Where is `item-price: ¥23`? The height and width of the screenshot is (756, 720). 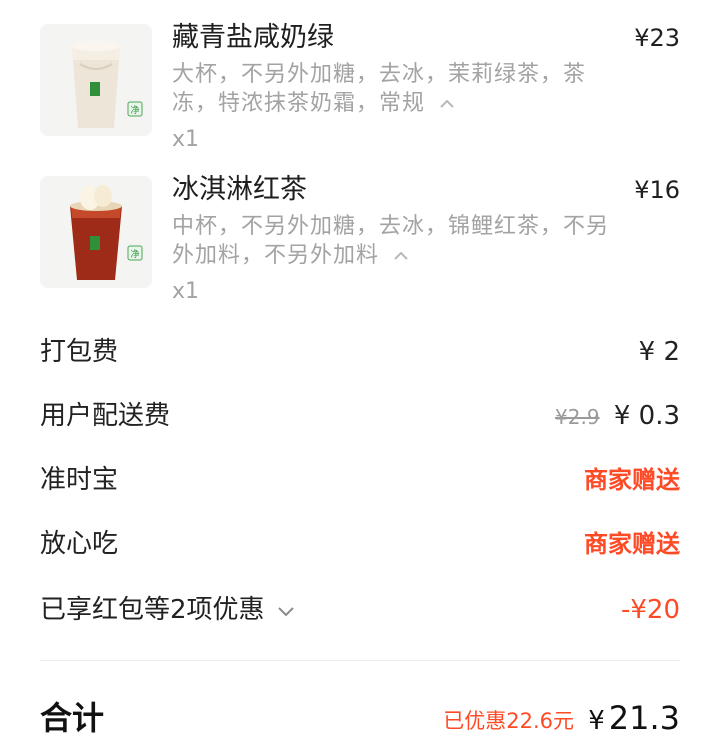
item-price: ¥23 is located at coordinates (657, 38).